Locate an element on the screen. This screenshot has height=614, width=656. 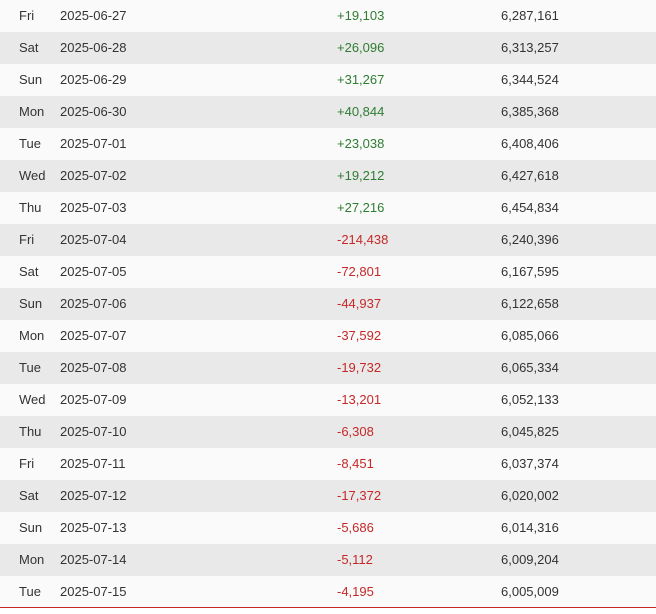
table-row: Fri 2025-06-27 +19,103 6,287,161 is located at coordinates (328, 16).